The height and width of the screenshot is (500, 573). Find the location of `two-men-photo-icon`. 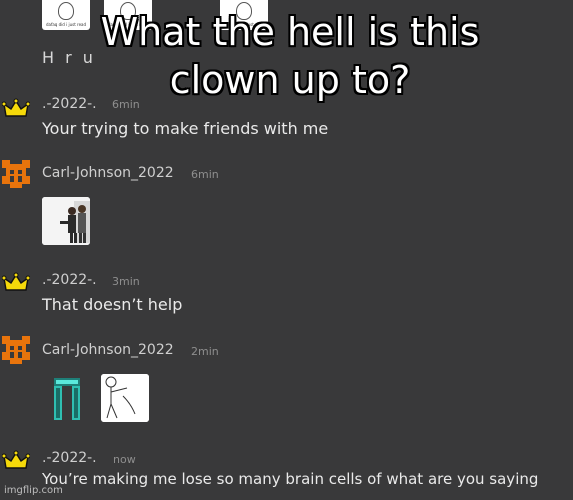

two-men-photo-icon is located at coordinates (66, 221).